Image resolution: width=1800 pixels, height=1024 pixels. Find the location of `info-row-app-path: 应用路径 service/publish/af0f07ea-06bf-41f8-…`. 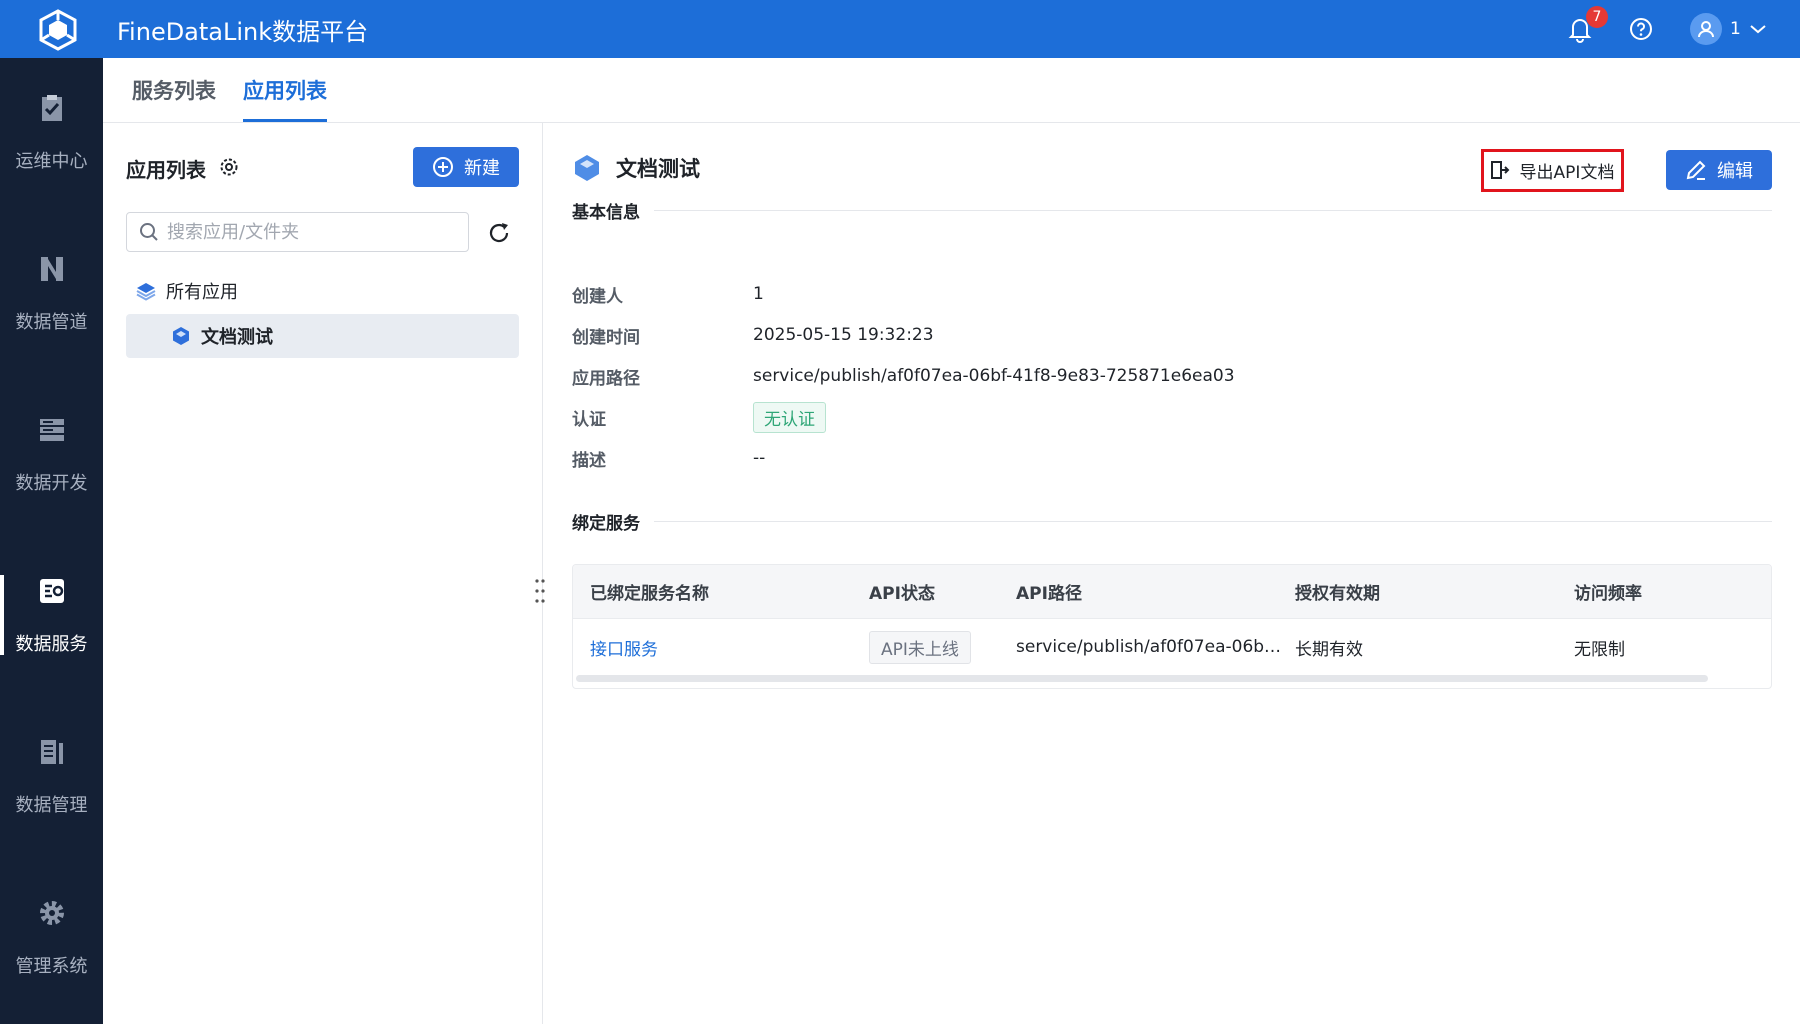

info-row-app-path: 应用路径 service/publish/af0f07ea-06bf-41f8-… is located at coordinates (903, 376).